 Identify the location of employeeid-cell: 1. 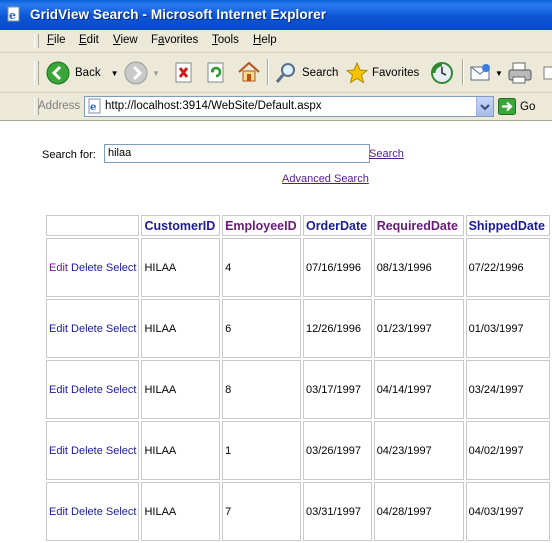
(261, 450).